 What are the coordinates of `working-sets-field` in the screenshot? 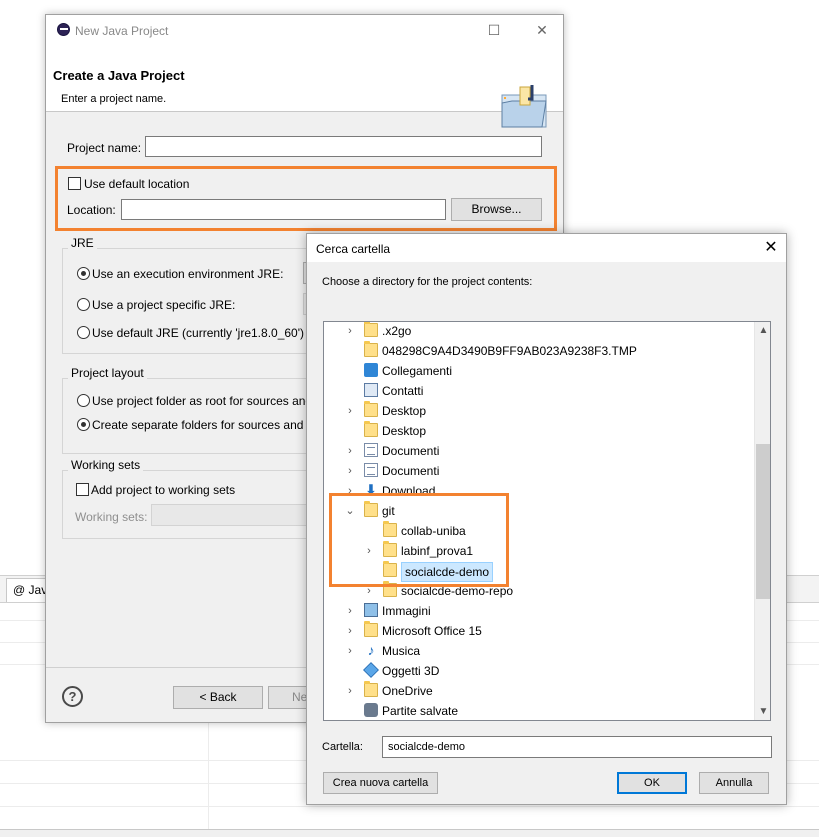 It's located at (231, 515).